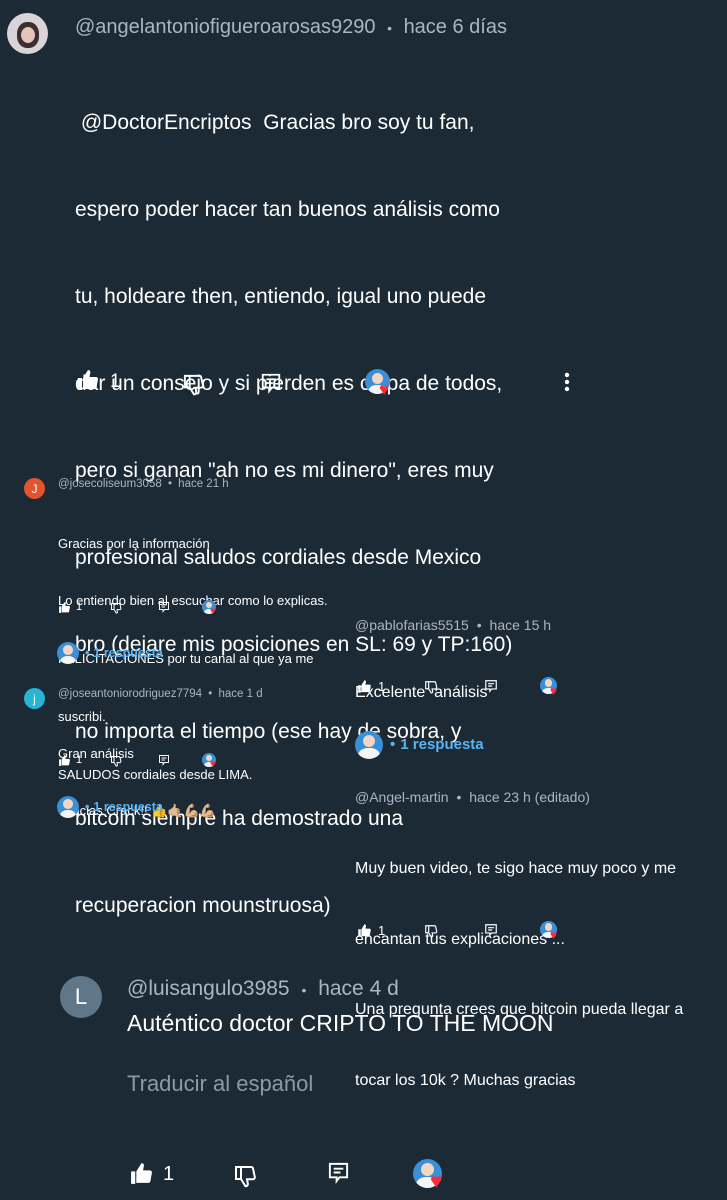 Image resolution: width=727 pixels, height=1200 pixels. Describe the element at coordinates (412, 625) in the screenshot. I see `author-name: @pablofarias5515` at that location.